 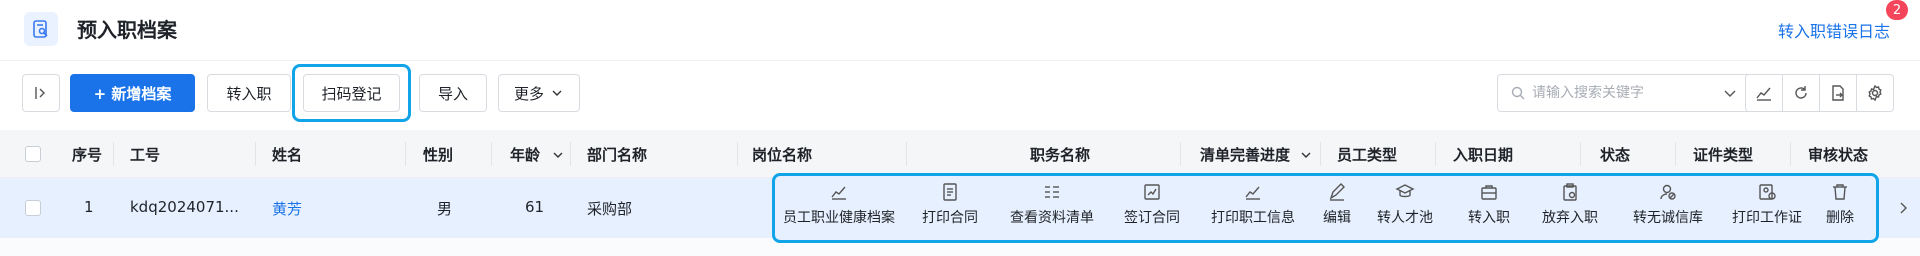 What do you see at coordinates (1668, 192) in the screenshot?
I see `user-block-icon` at bounding box center [1668, 192].